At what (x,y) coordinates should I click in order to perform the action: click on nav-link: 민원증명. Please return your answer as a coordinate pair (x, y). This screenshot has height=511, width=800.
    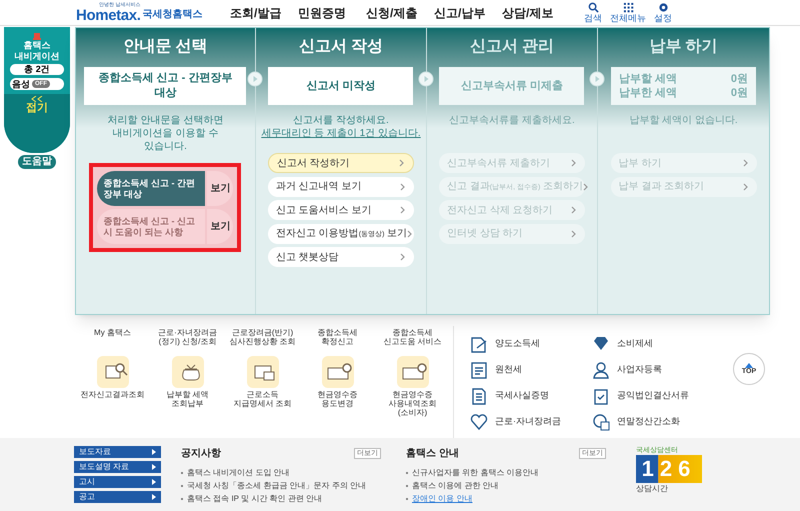
    Looking at the image, I should click on (332, 13).